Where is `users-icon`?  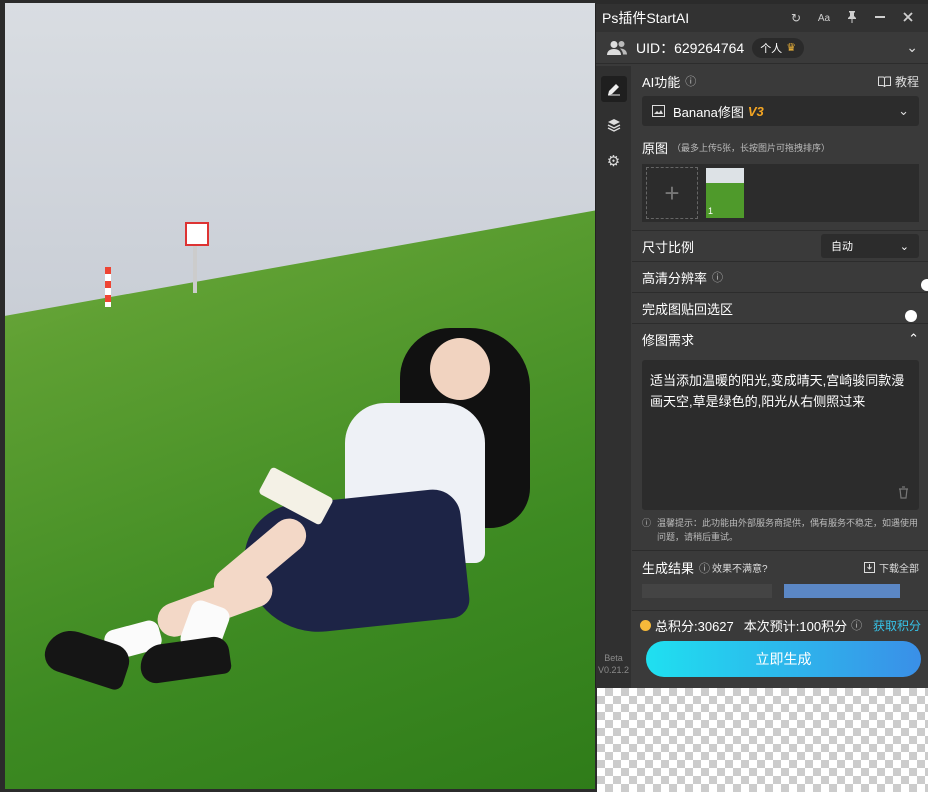
users-icon is located at coordinates (617, 47).